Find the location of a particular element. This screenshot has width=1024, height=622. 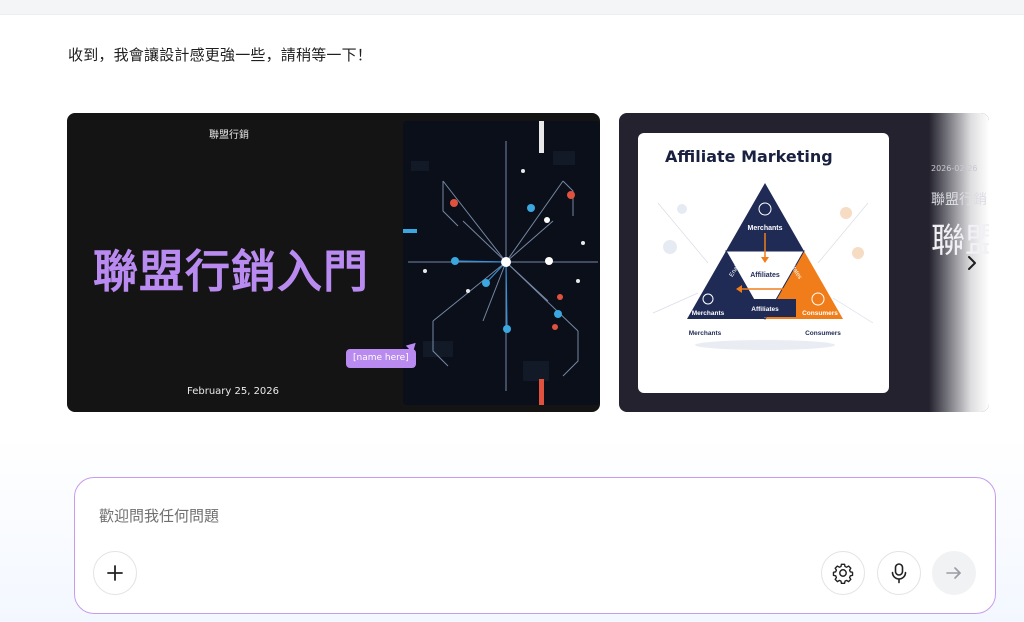

diagram-below-left-label: Merchants is located at coordinates (705, 333).